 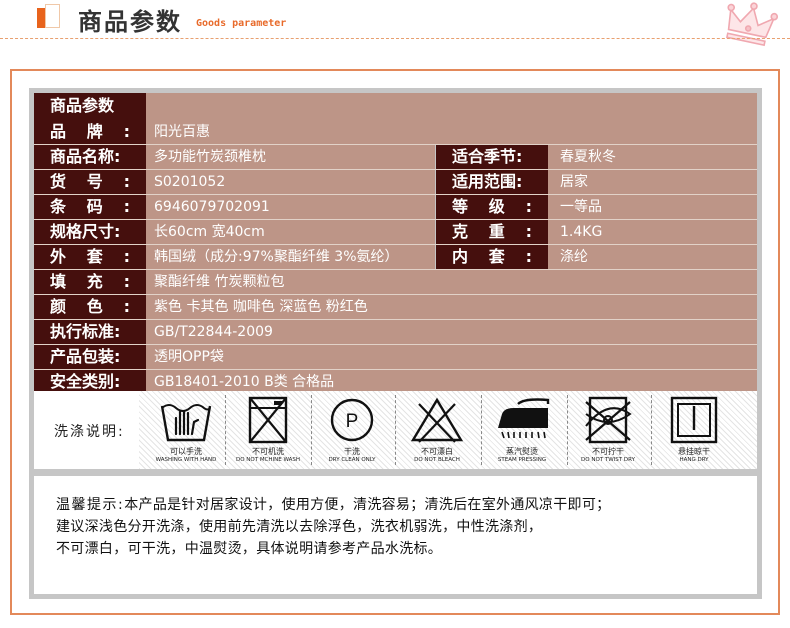 I want to click on value-inner: 涤纶, so click(x=652, y=257).